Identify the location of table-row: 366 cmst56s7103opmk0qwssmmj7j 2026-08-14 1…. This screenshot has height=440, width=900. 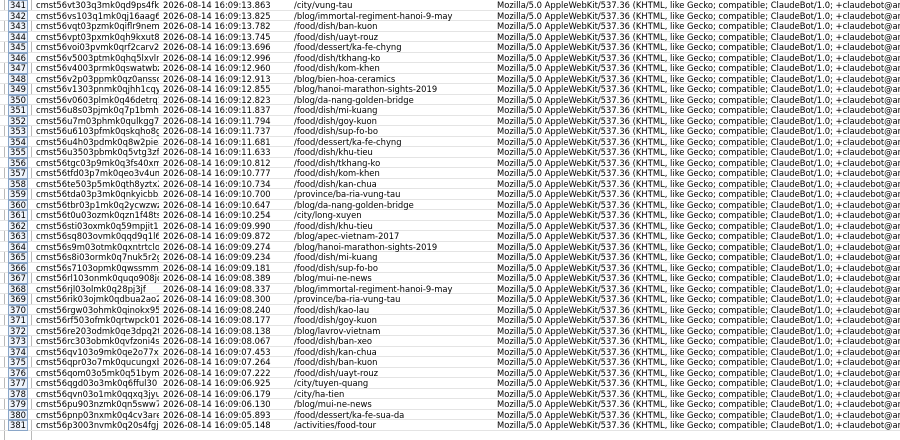
(450, 267).